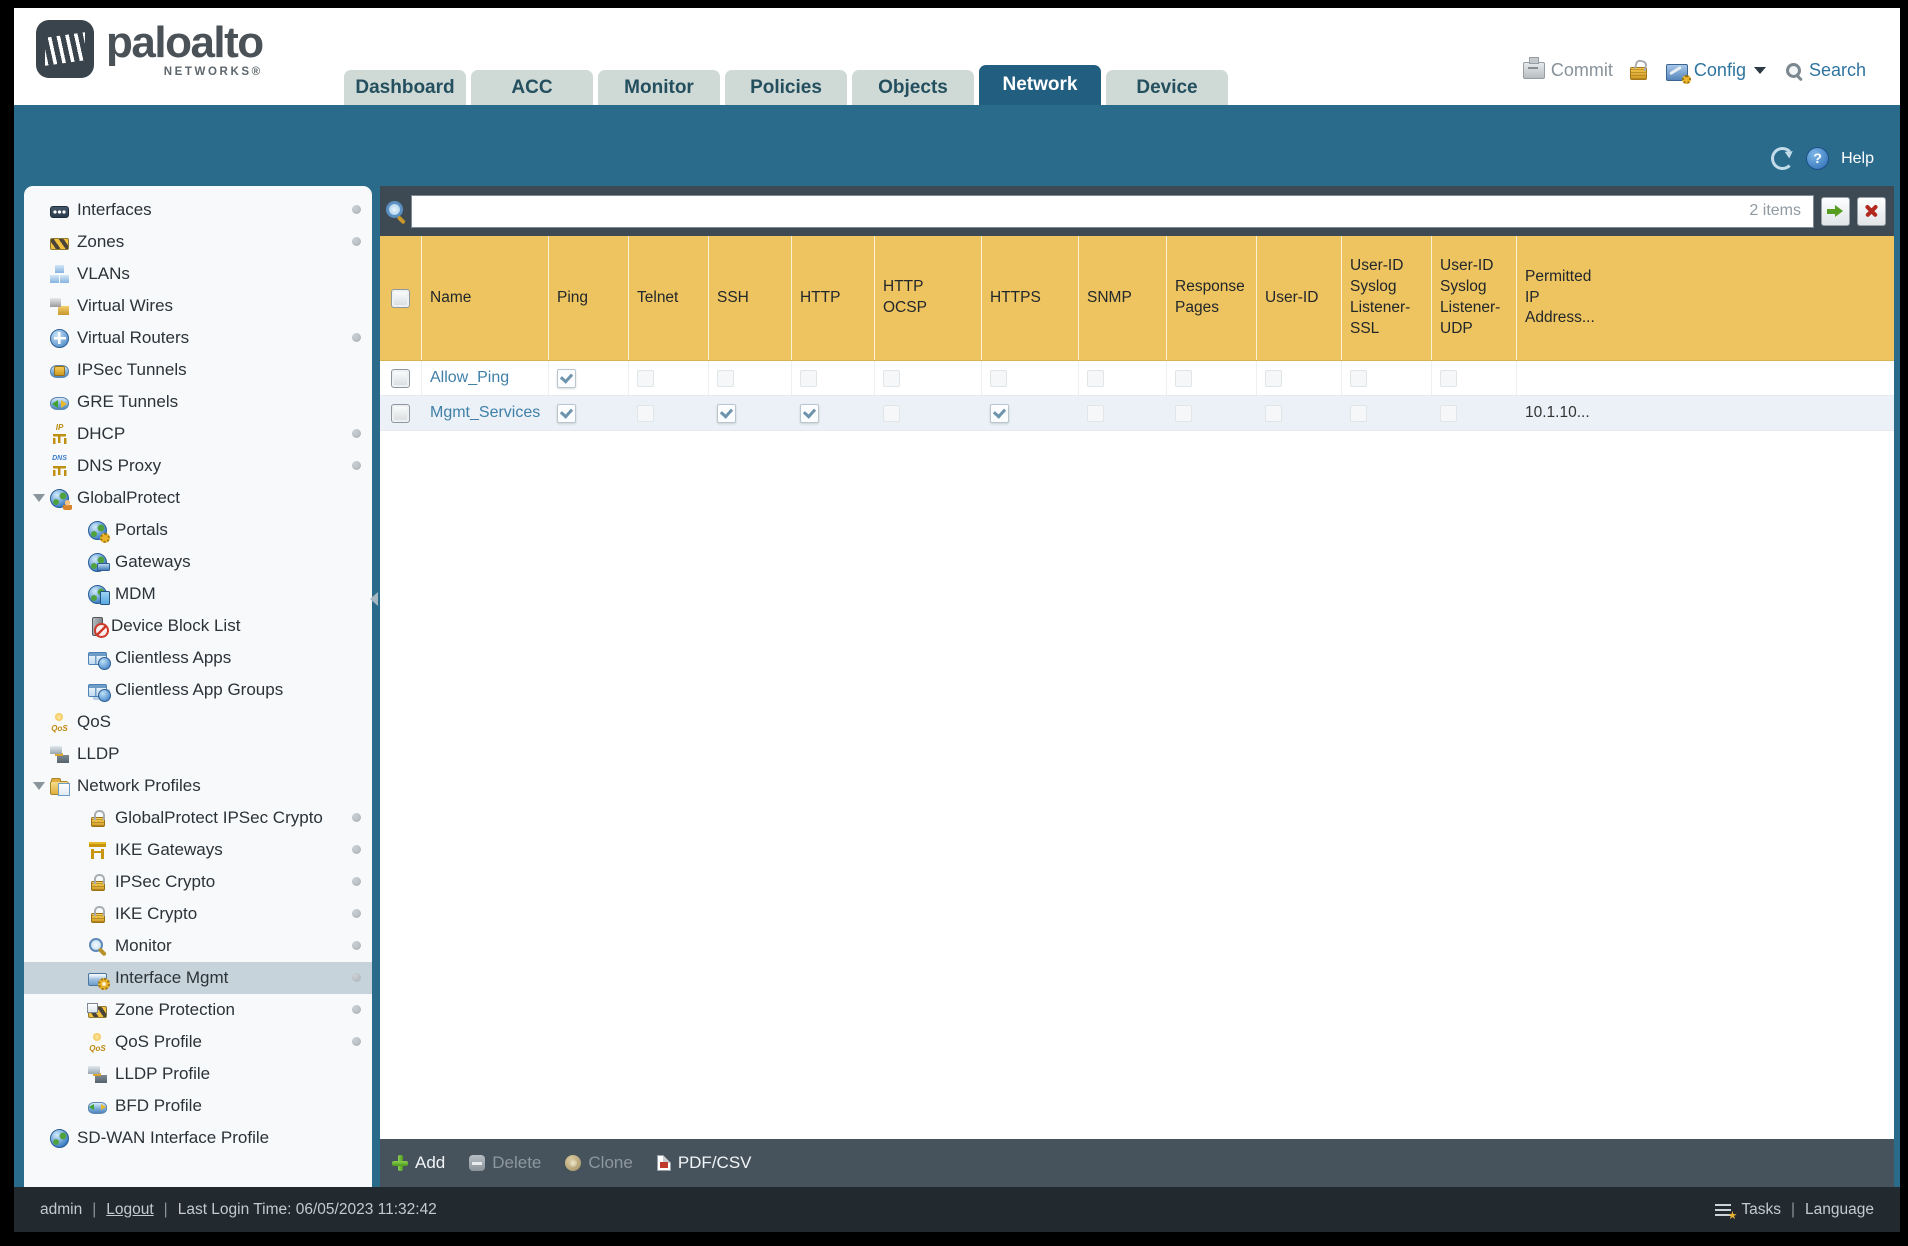 This screenshot has width=1908, height=1246. What do you see at coordinates (198, 946) in the screenshot?
I see `sidebar-item-monitor: Monitor` at bounding box center [198, 946].